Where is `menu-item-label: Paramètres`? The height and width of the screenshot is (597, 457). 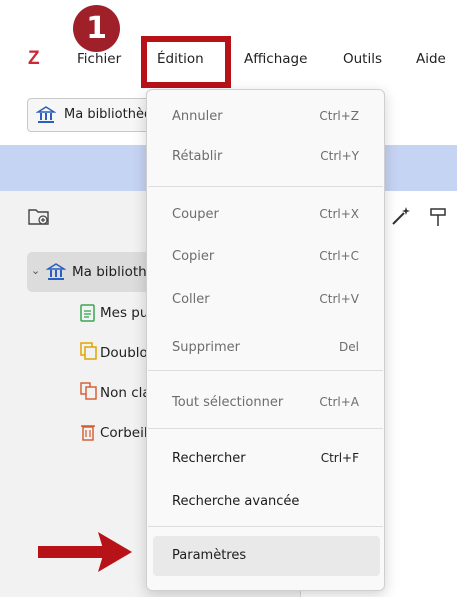 menu-item-label: Paramètres is located at coordinates (209, 555).